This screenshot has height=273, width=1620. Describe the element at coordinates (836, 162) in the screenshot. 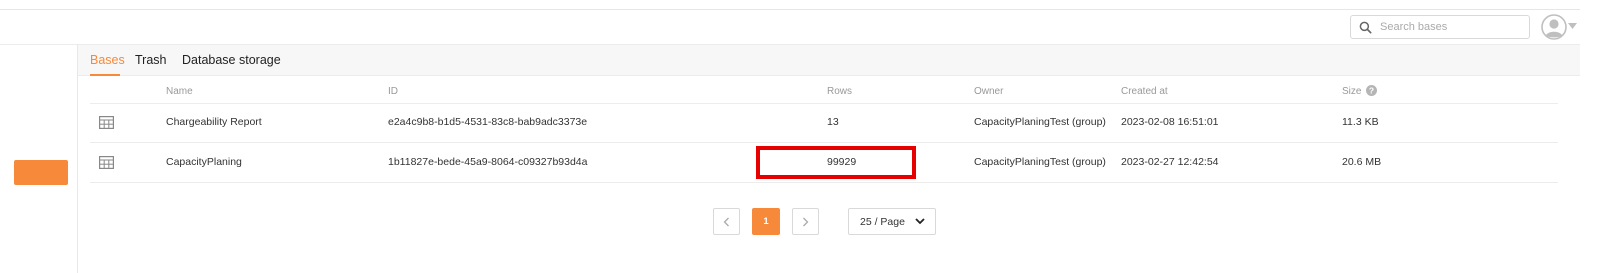

I see `highlight-annotation-box` at that location.